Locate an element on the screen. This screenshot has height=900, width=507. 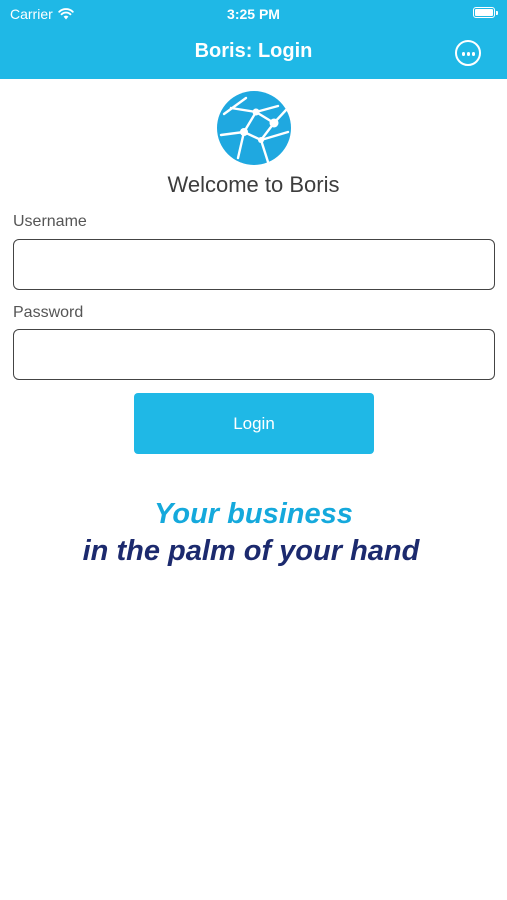
tagline-line-2: in the palm of your hand is located at coordinates (251, 551).